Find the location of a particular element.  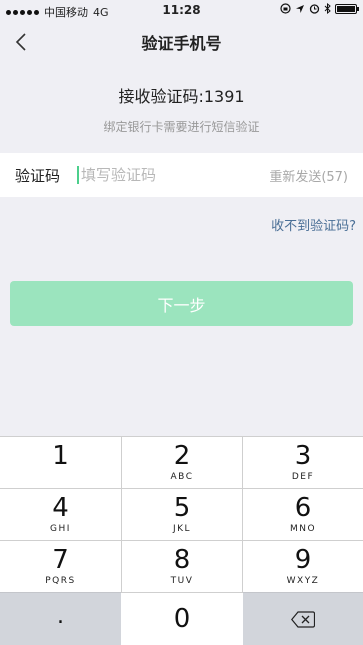

backspace-icon is located at coordinates (303, 619).